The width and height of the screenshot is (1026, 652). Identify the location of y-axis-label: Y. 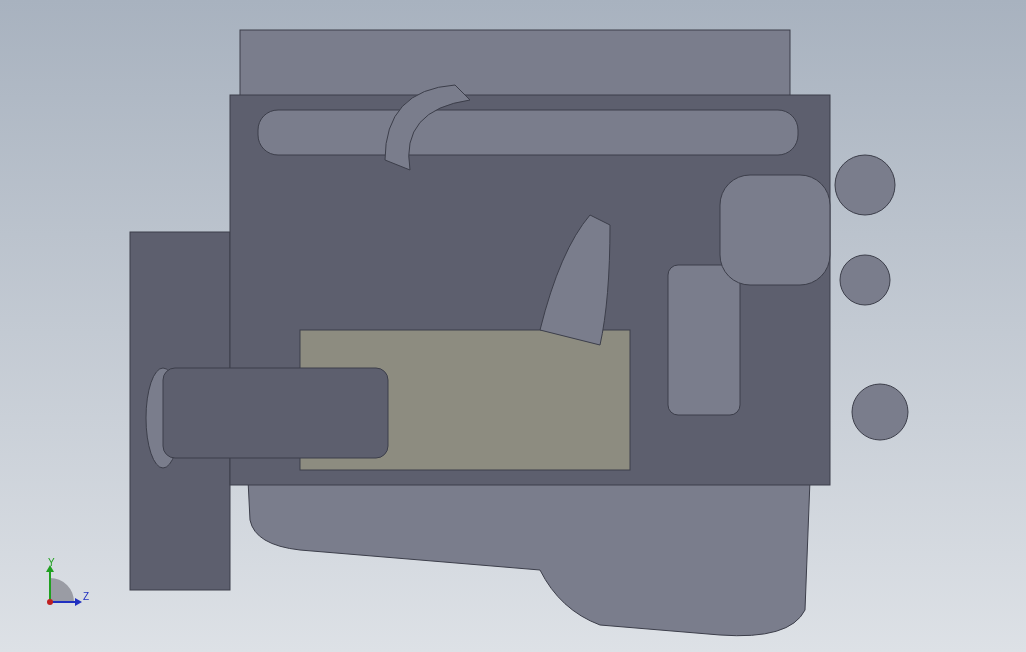
(51, 562).